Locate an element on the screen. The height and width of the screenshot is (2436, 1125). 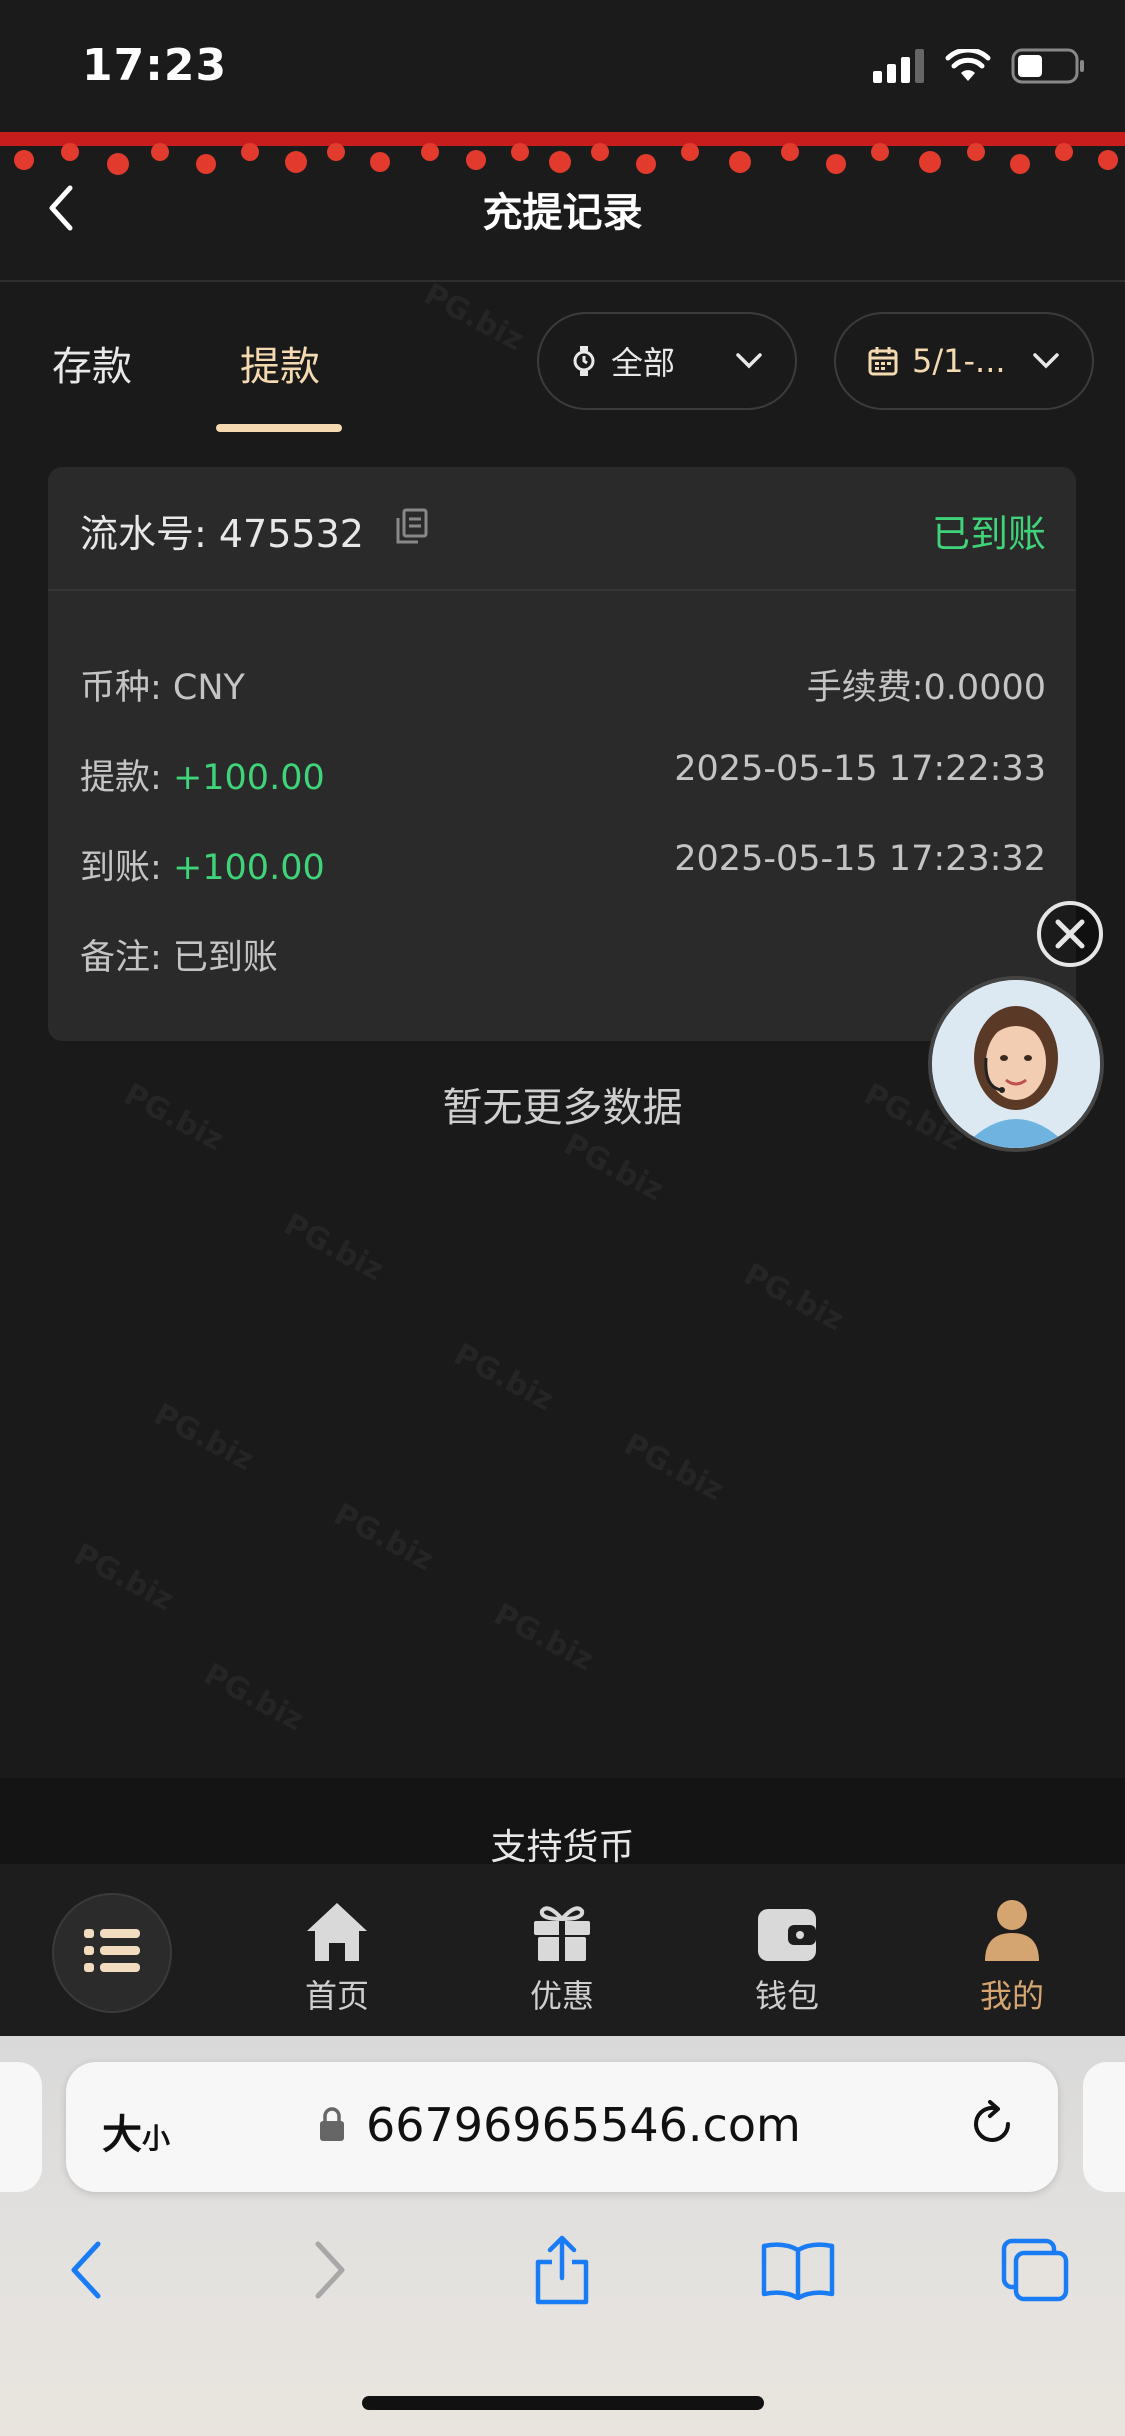
reload-icon is located at coordinates (992, 2126).